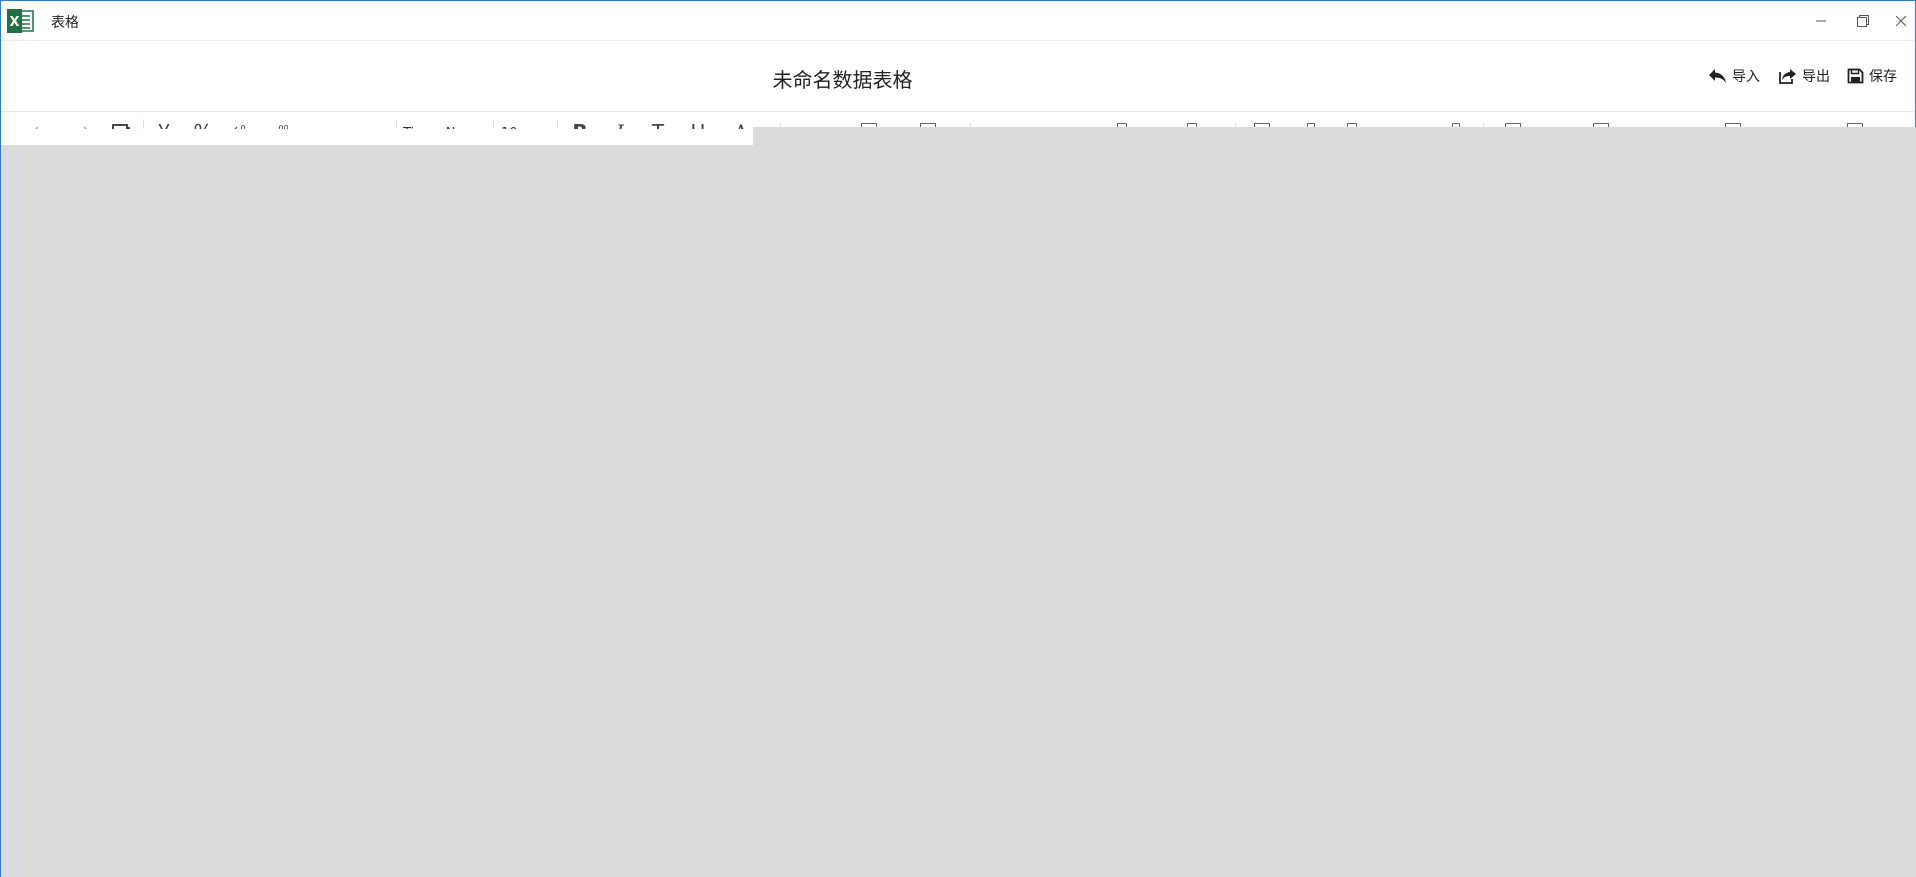 This screenshot has width=1916, height=877. Describe the element at coordinates (1717, 76) in the screenshot. I see `reply-icon` at that location.